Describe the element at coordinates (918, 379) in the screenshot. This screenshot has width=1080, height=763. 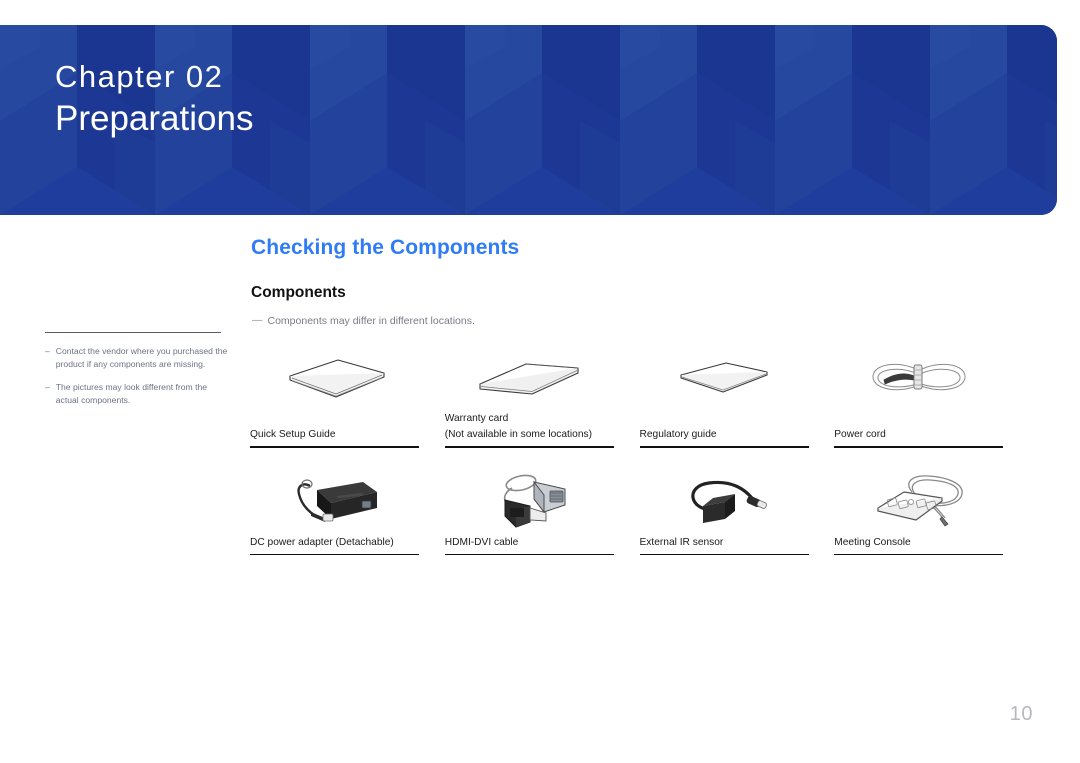
I see `coiled-cable-icon` at that location.